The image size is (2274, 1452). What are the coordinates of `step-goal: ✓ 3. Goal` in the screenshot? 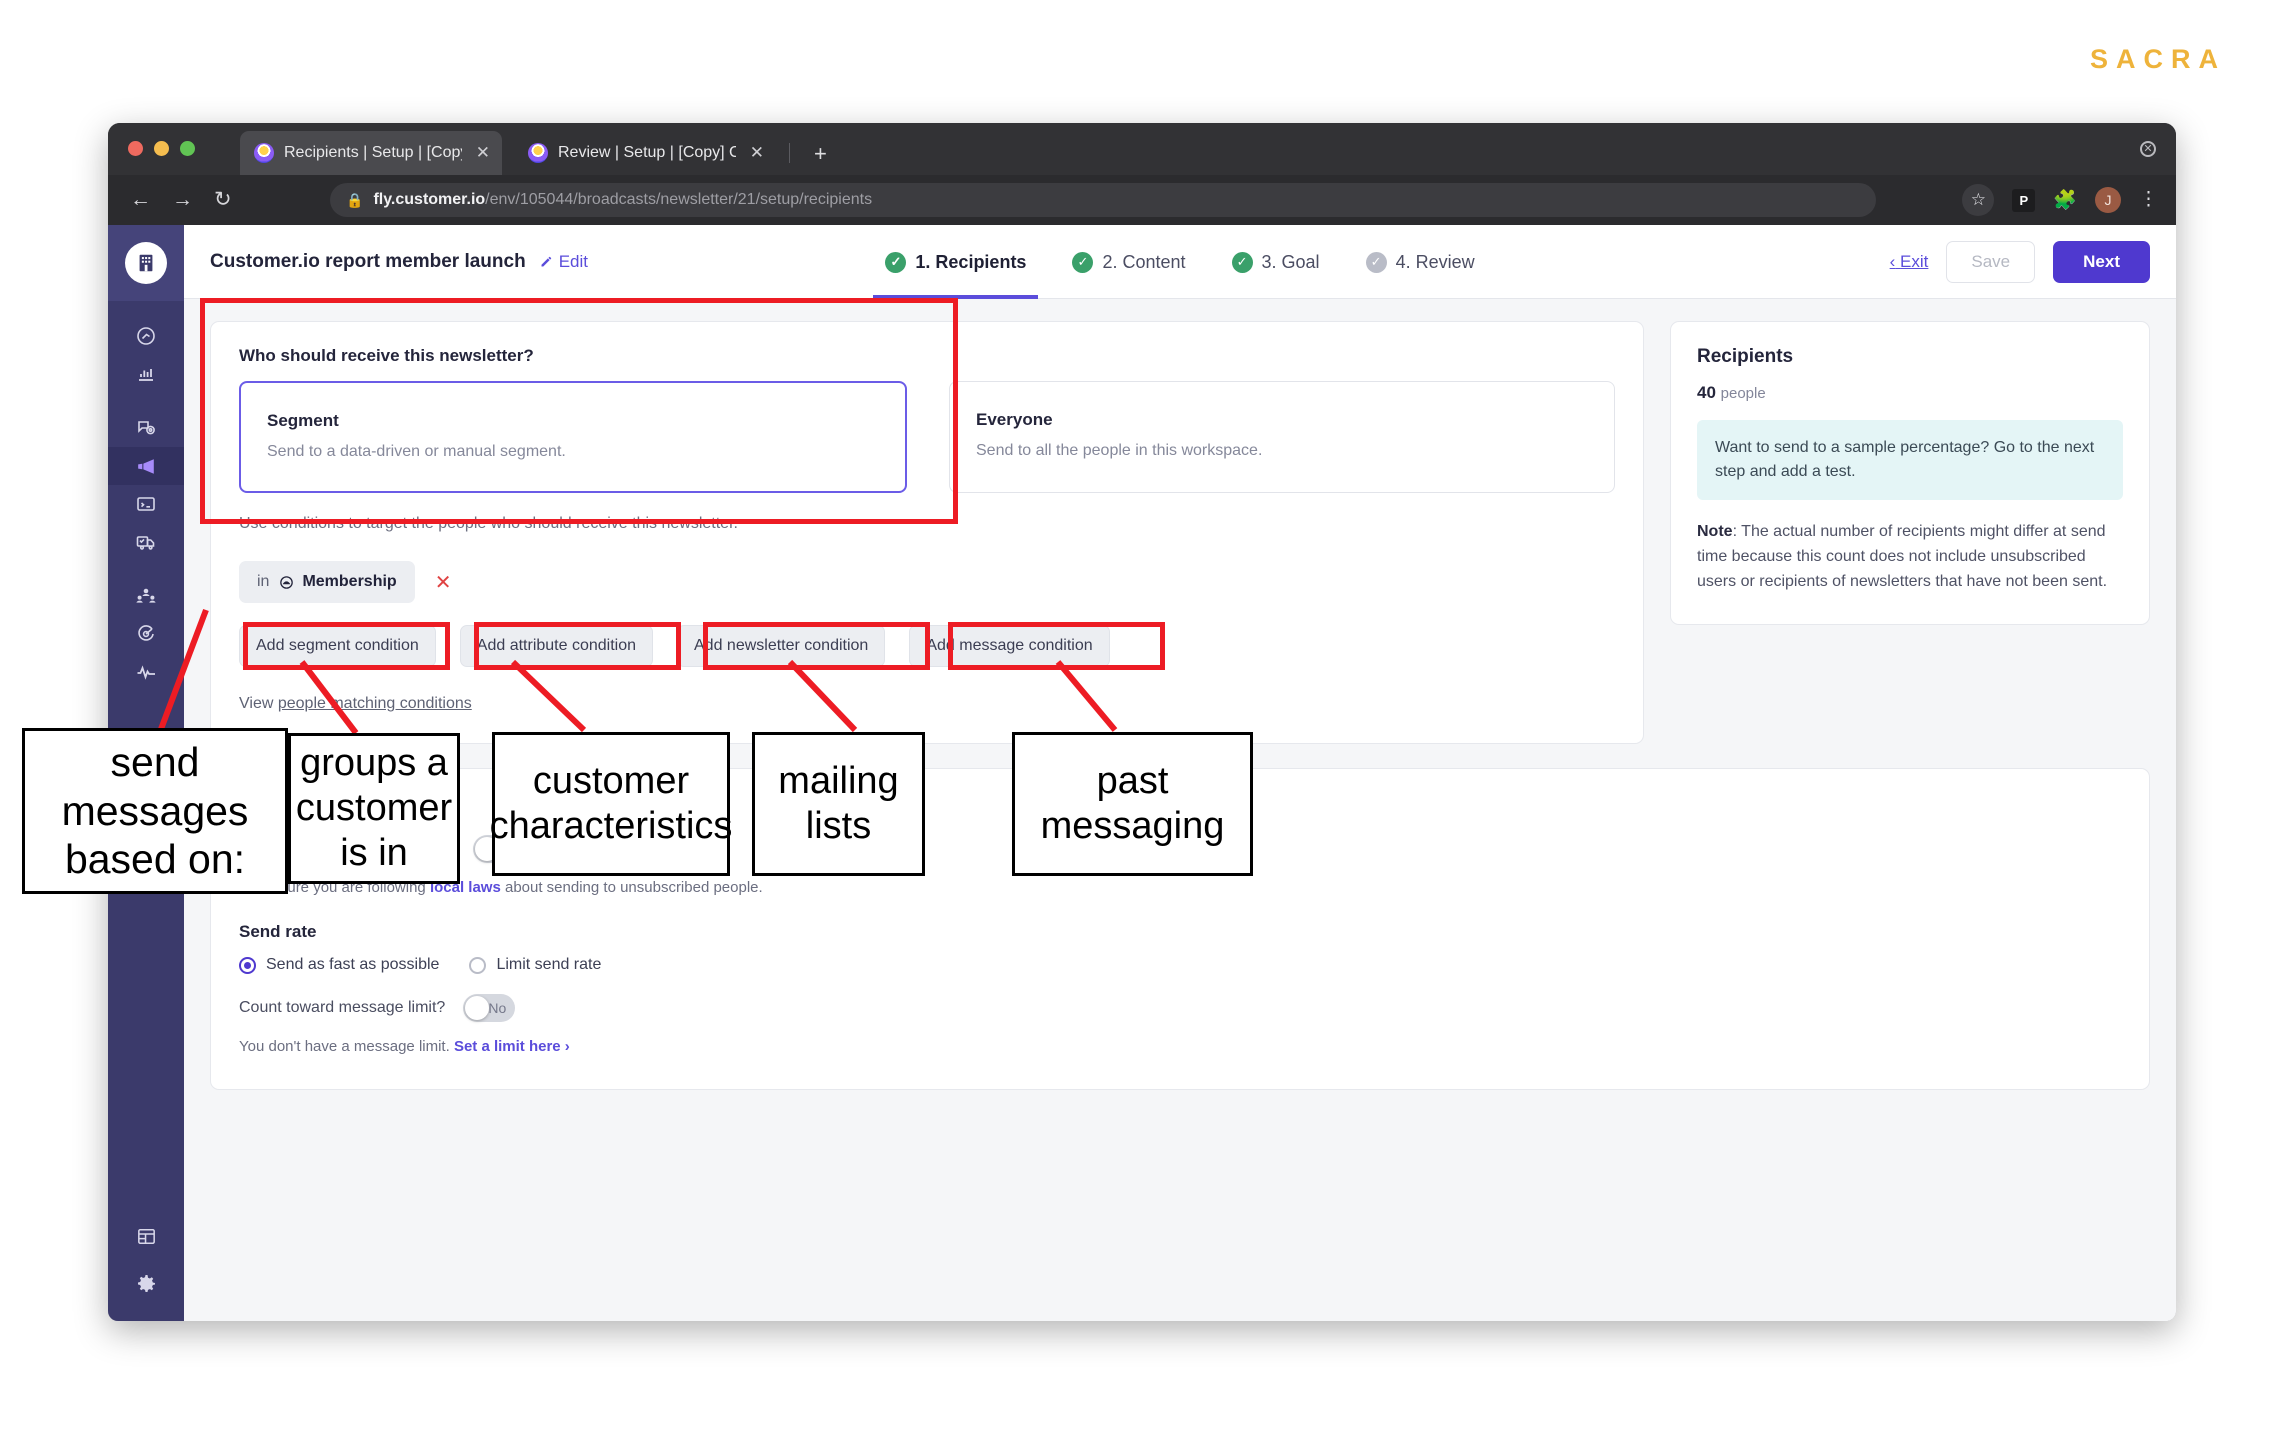 It's located at (1276, 262).